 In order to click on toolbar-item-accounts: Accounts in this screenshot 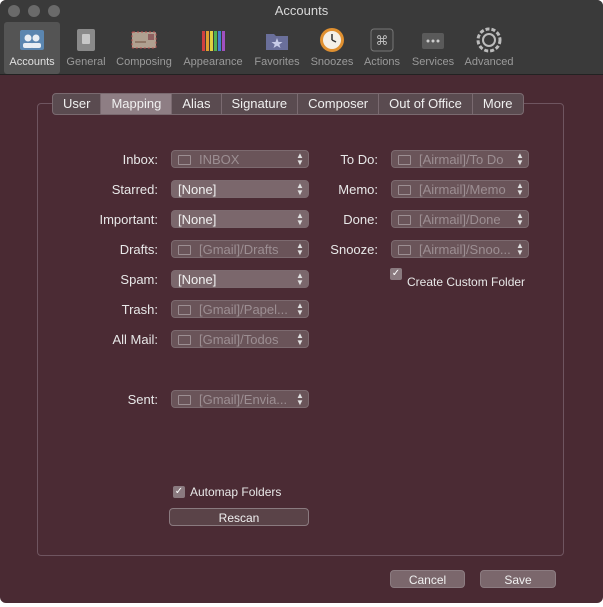, I will do `click(32, 48)`.